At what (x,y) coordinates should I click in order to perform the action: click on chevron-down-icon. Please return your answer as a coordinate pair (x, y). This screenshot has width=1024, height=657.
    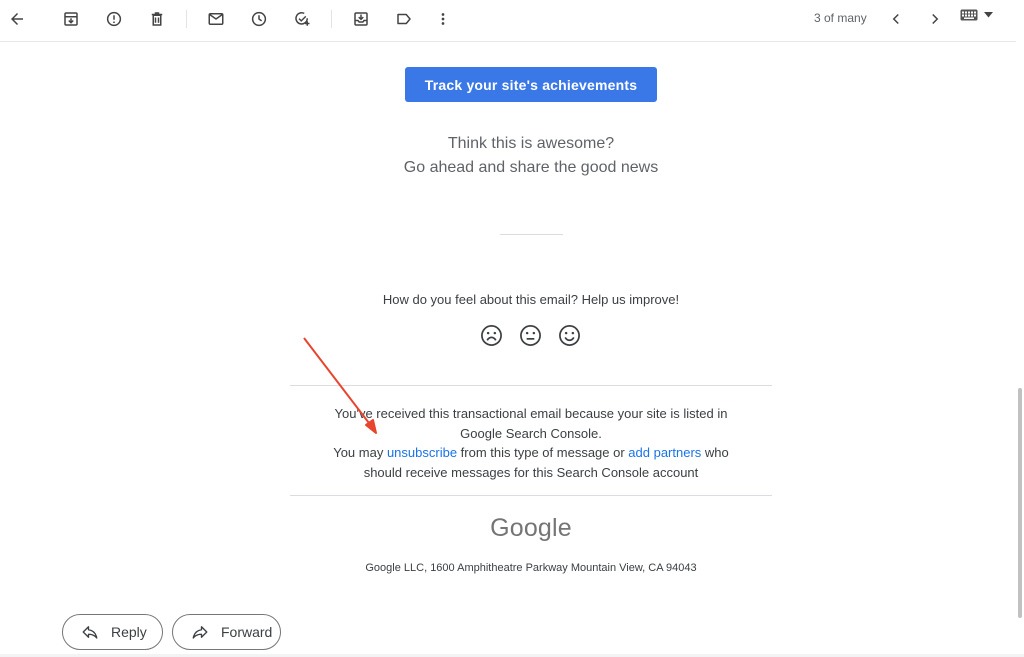
    Looking at the image, I should click on (988, 15).